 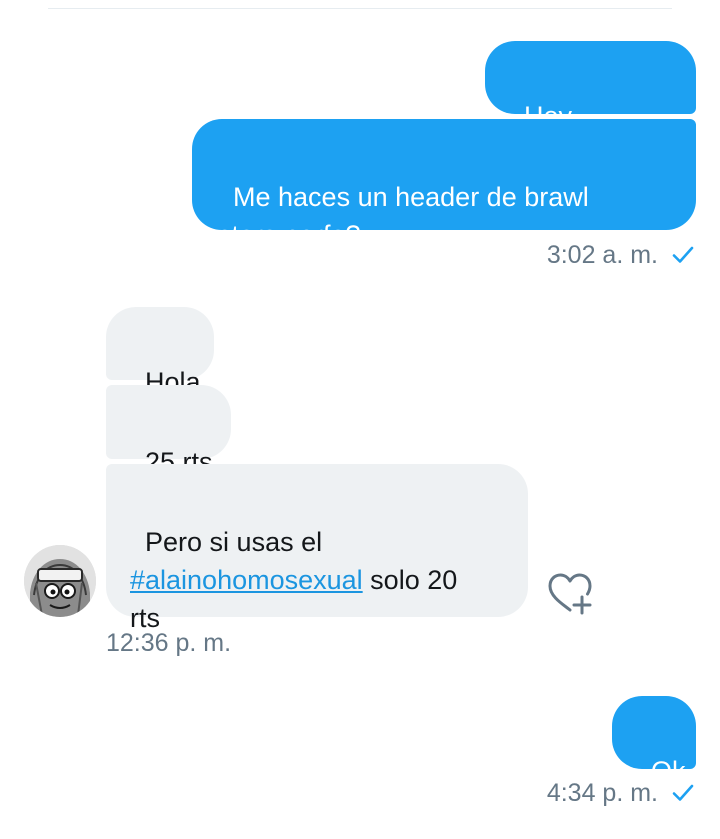 I want to click on message-bubble-sent: Me haces un header de brawl stars porfa?, so click(x=444, y=184).